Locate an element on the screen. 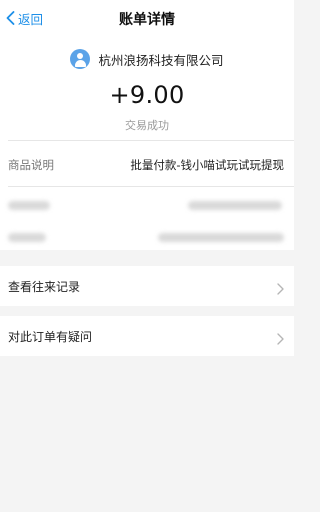 This screenshot has height=512, width=320. product-description-value: 批量付款-钱小喵试玩试玩提现 is located at coordinates (207, 165).